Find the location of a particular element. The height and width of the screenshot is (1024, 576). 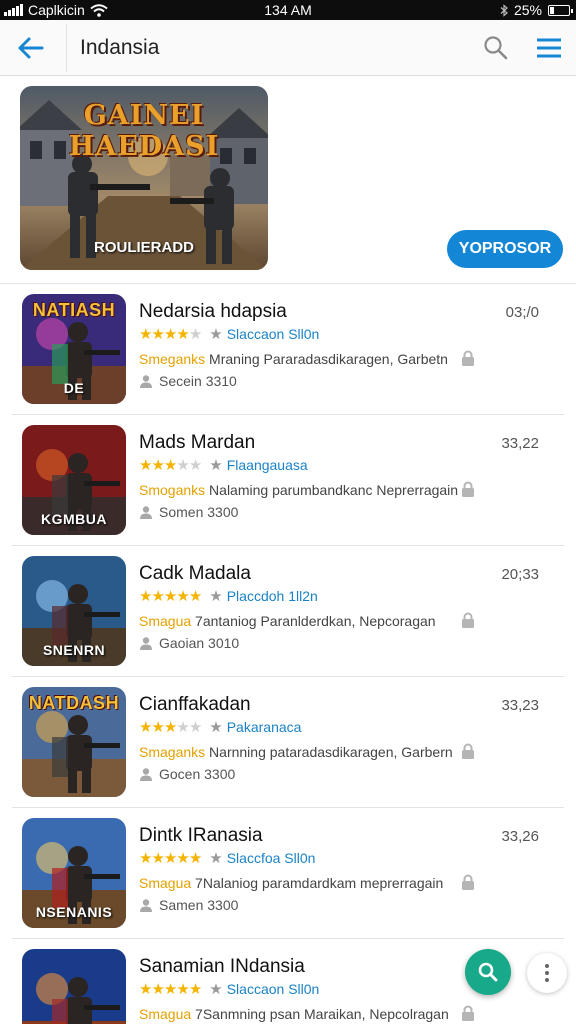

app-thumbnail: NATIASH DE is located at coordinates (74, 349).